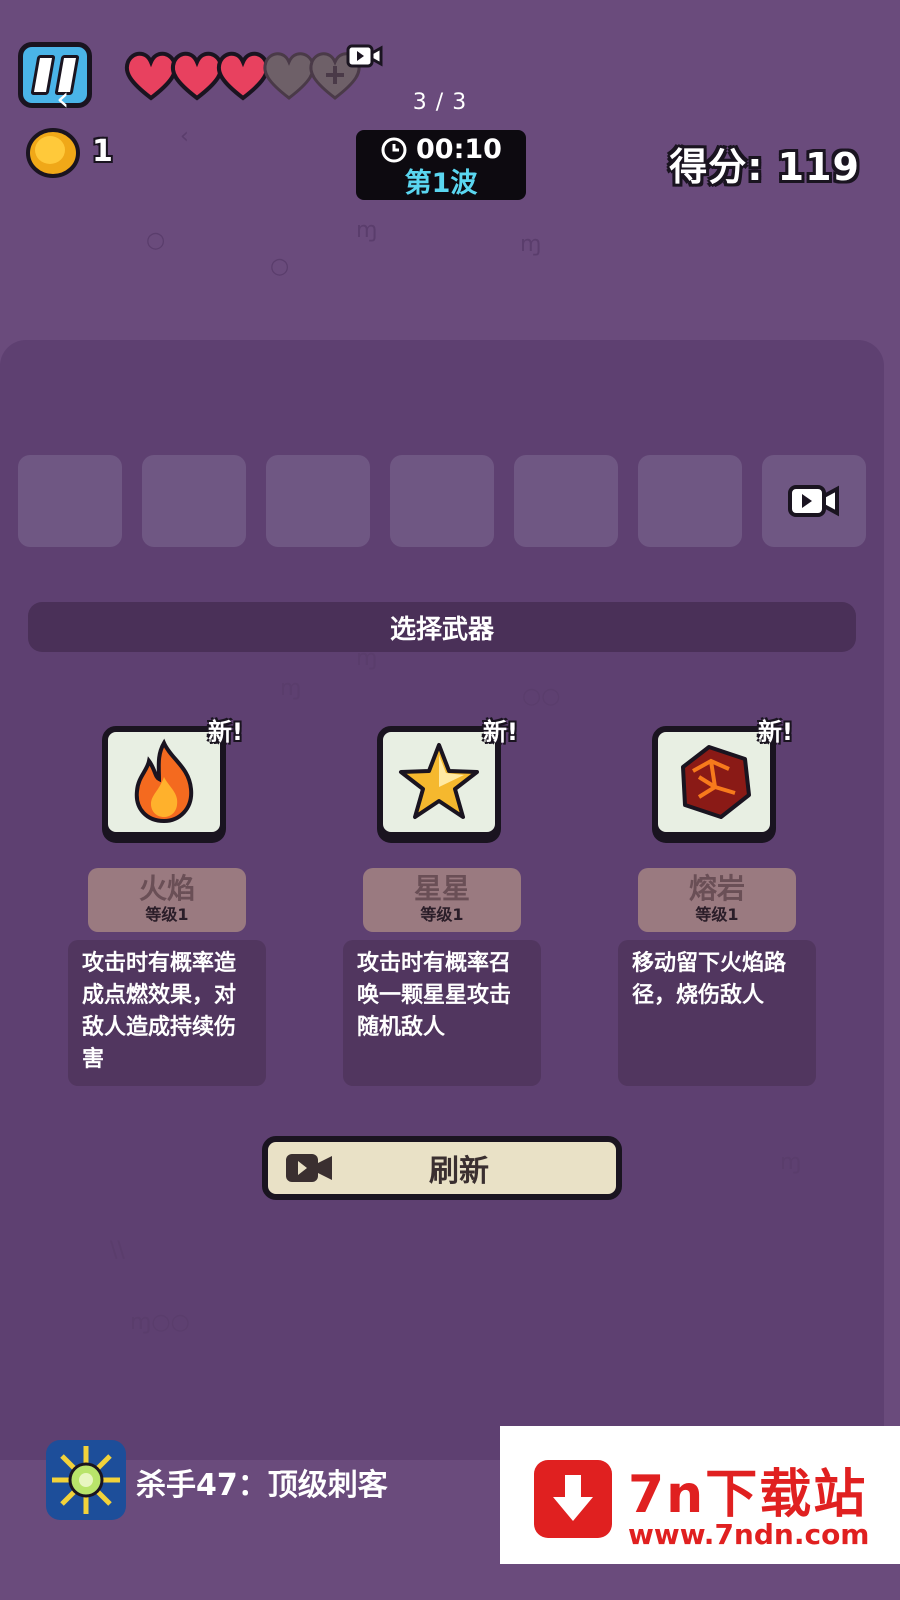 This screenshot has width=900, height=1600. I want to click on weapon-name: 星星, so click(441, 888).